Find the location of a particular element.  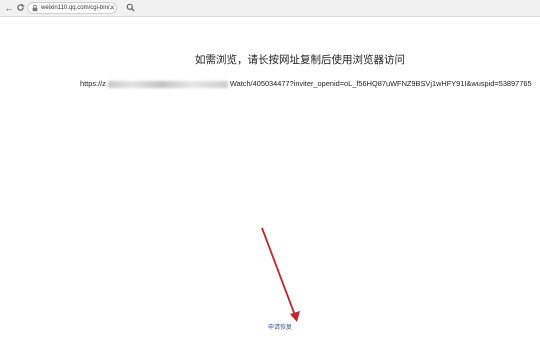

appeal-restore-link: 申请恢复 is located at coordinates (280, 326).